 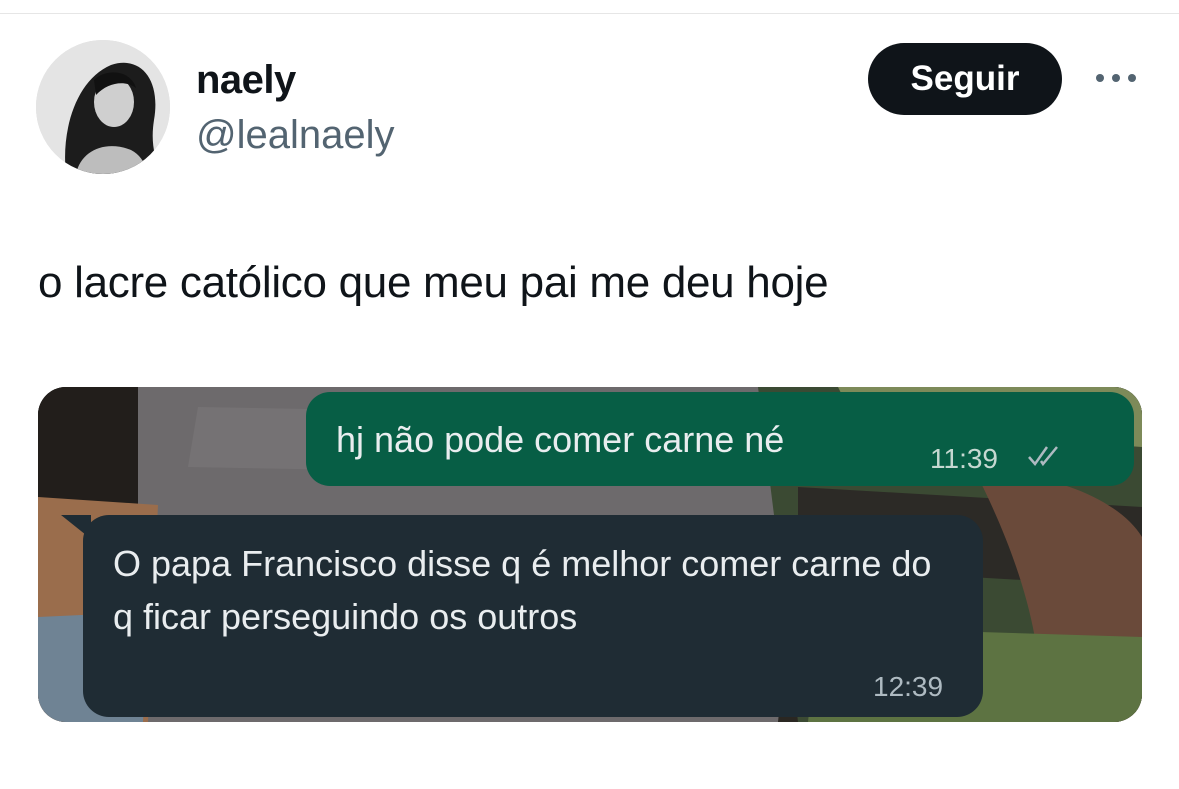 What do you see at coordinates (1116, 78) in the screenshot?
I see `more-options-icon` at bounding box center [1116, 78].